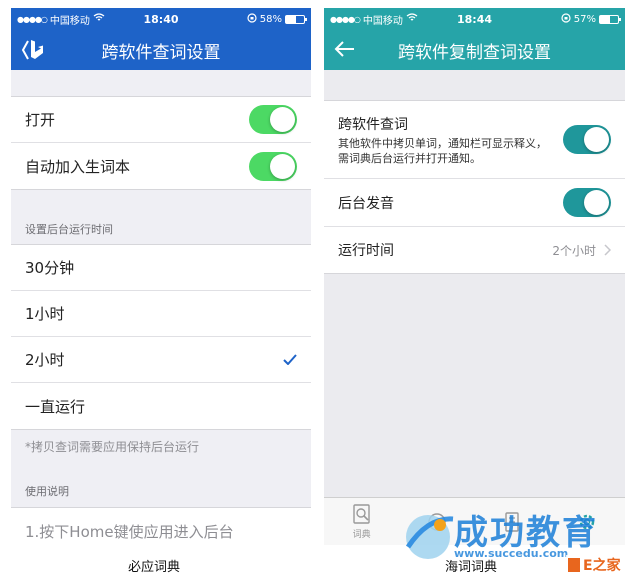 The height and width of the screenshot is (581, 631). What do you see at coordinates (50, 268) in the screenshot?
I see `option-label: 30分钟` at bounding box center [50, 268].